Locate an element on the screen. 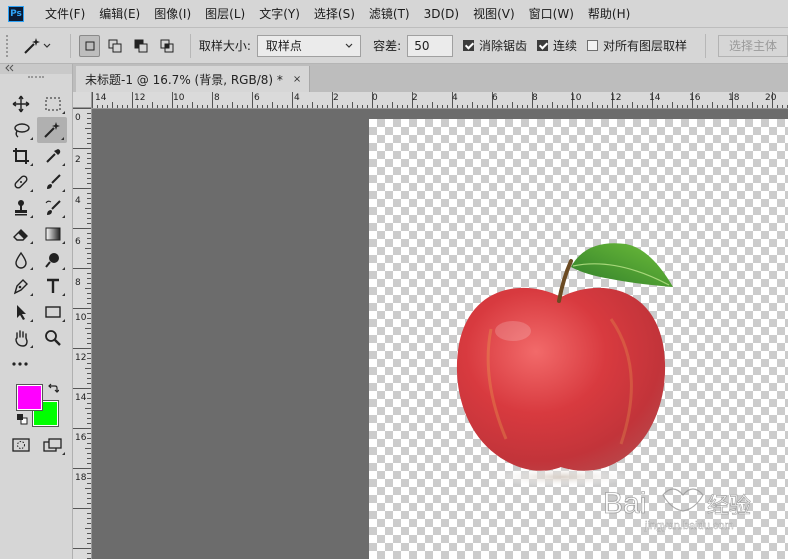 This screenshot has height=559, width=788. add-selection-icon is located at coordinates (115, 45).